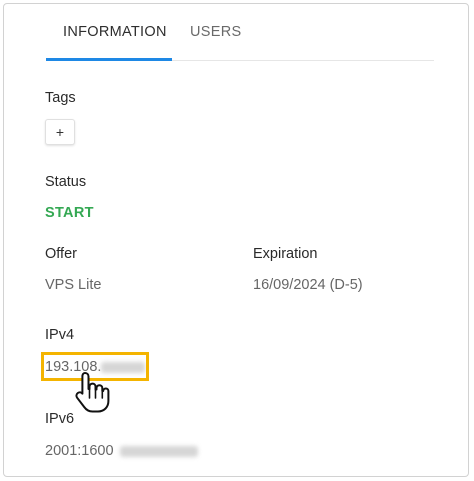  Describe the element at coordinates (60, 98) in the screenshot. I see `tags-label: Tags` at that location.